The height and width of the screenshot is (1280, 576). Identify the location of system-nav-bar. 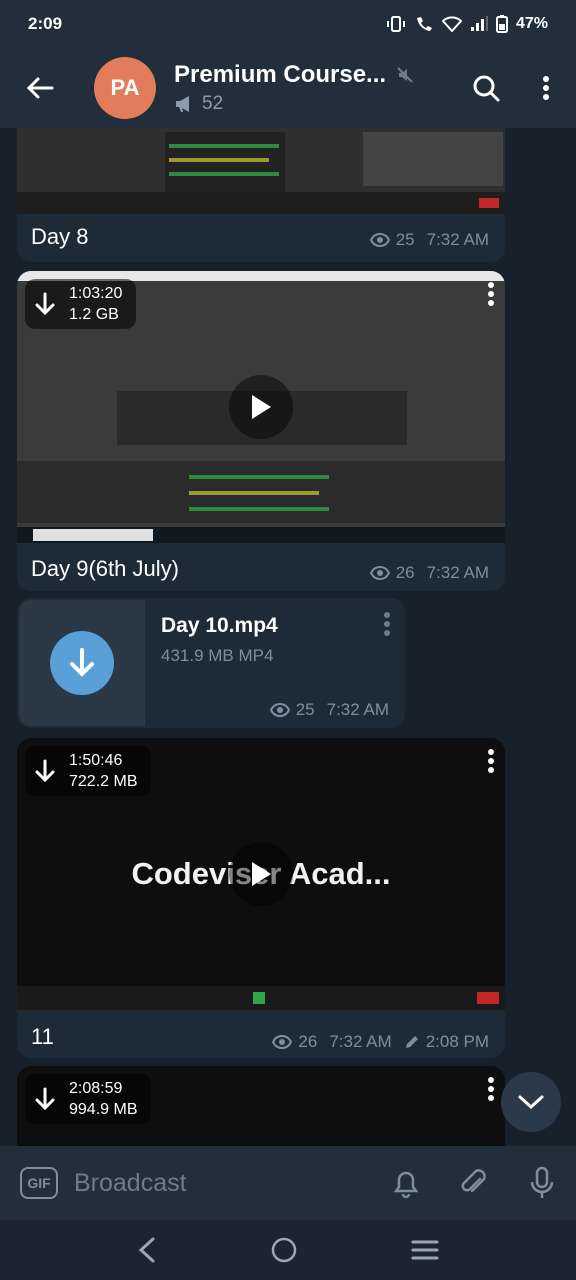
(288, 1250).